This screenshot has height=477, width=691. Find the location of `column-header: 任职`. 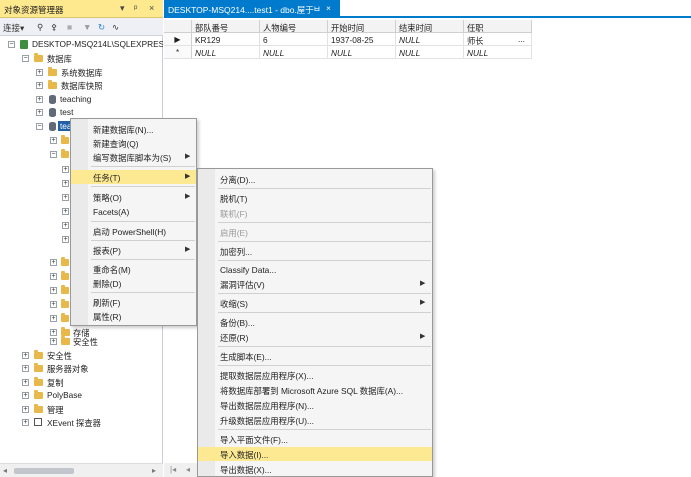

column-header: 任职 is located at coordinates (498, 26).